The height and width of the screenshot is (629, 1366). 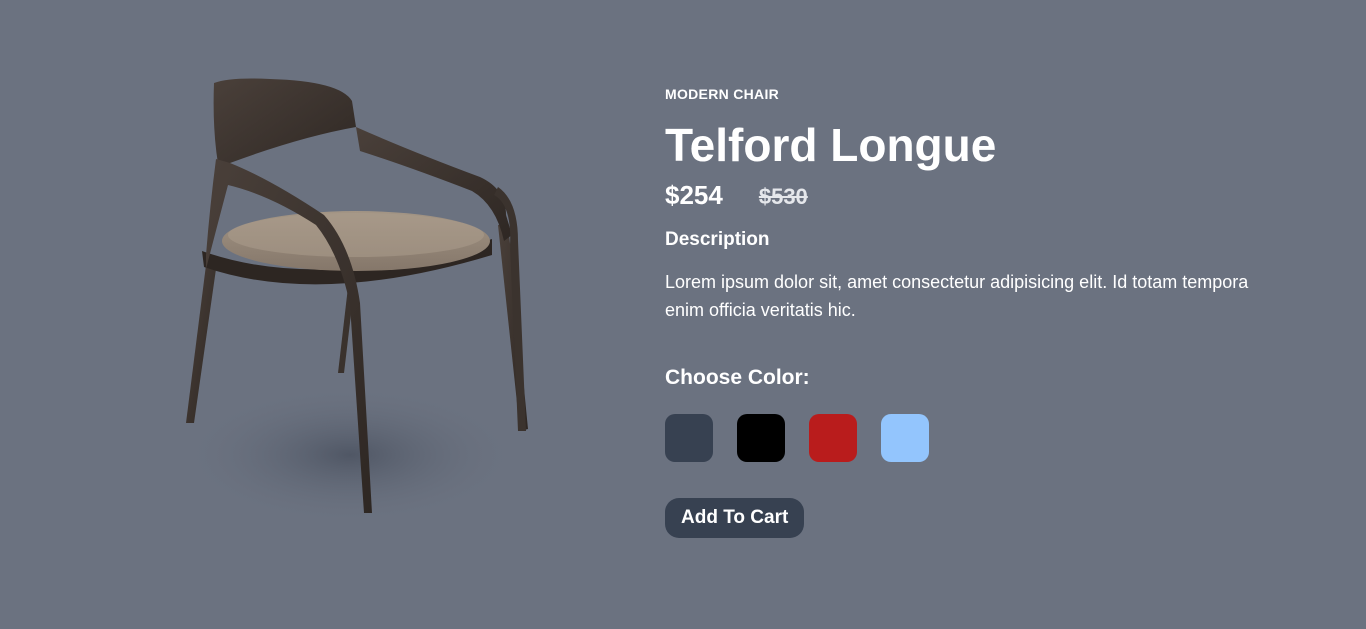 I want to click on color-swatch-red, so click(x=833, y=438).